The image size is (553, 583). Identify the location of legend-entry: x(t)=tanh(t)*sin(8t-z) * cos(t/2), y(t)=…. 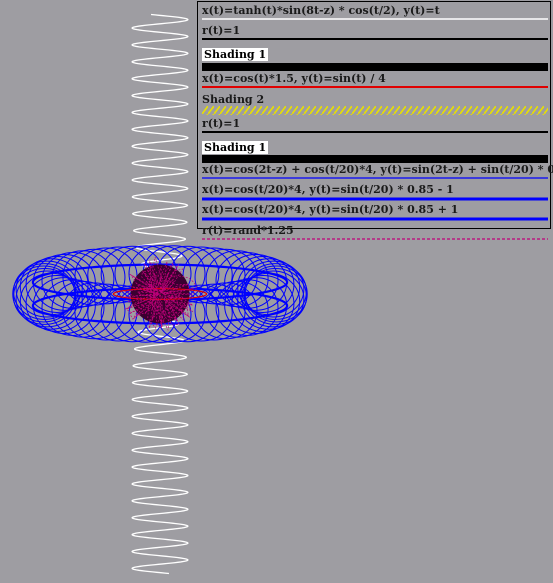
(375, 13).